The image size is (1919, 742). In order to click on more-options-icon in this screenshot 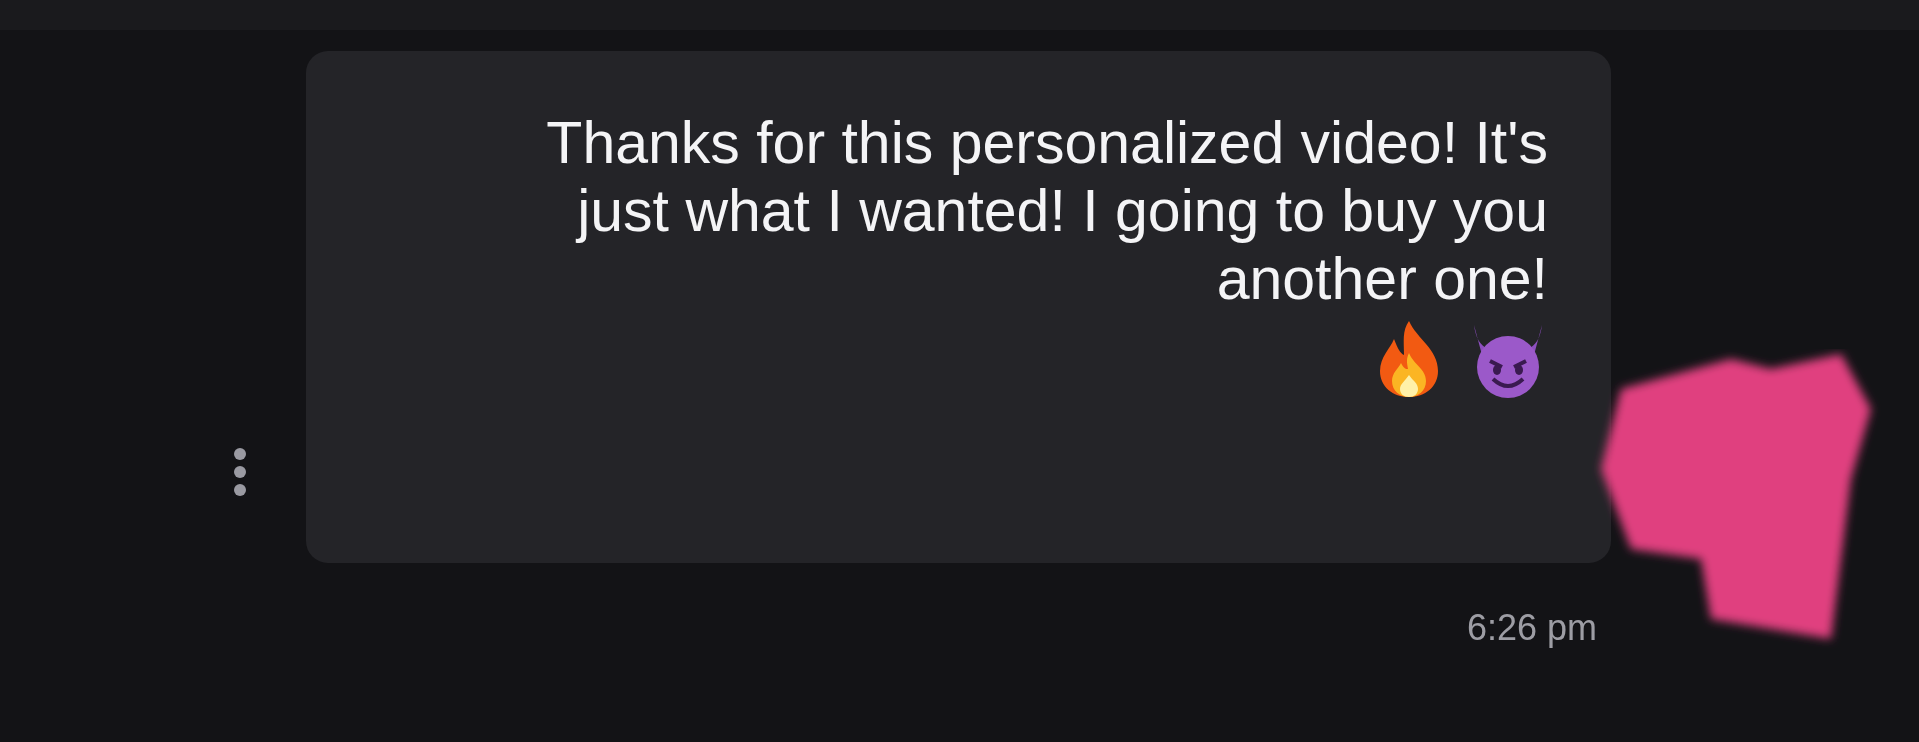, I will do `click(240, 472)`.